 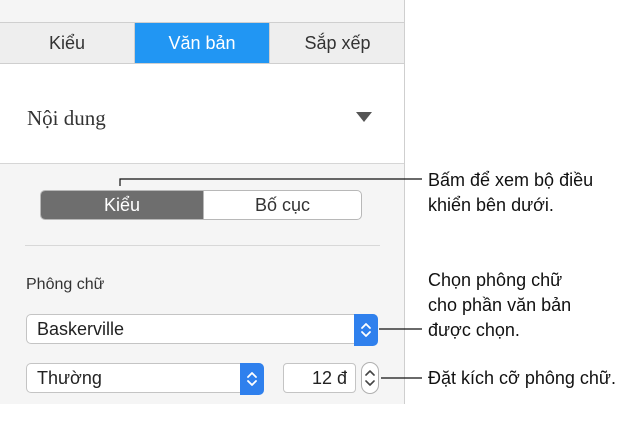 What do you see at coordinates (69, 377) in the screenshot?
I see `font-weight-value: Thường` at bounding box center [69, 377].